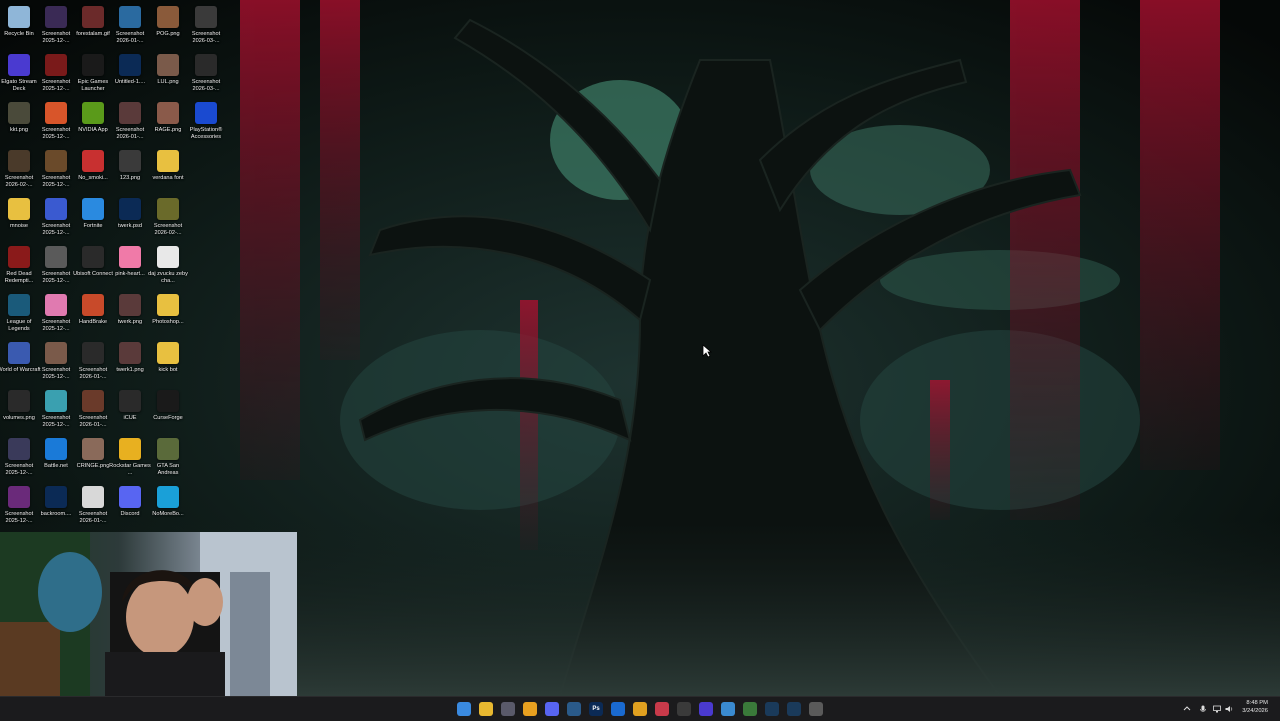  Describe the element at coordinates (19, 74) in the screenshot. I see `desktop-icon: Elgato Stream Deck` at that location.